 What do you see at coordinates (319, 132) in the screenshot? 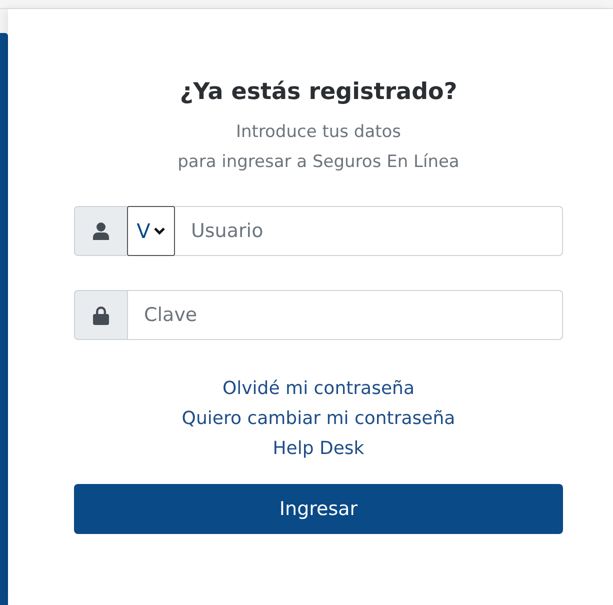
I see `subtitle-text: Introduce tus datos` at bounding box center [319, 132].